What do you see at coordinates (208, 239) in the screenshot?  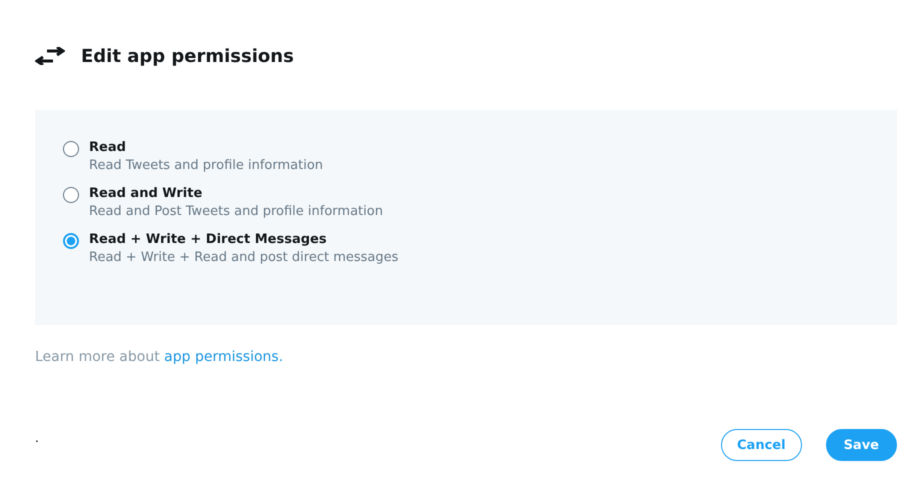 I see `option-label: Read + Write + Direct Messages` at bounding box center [208, 239].